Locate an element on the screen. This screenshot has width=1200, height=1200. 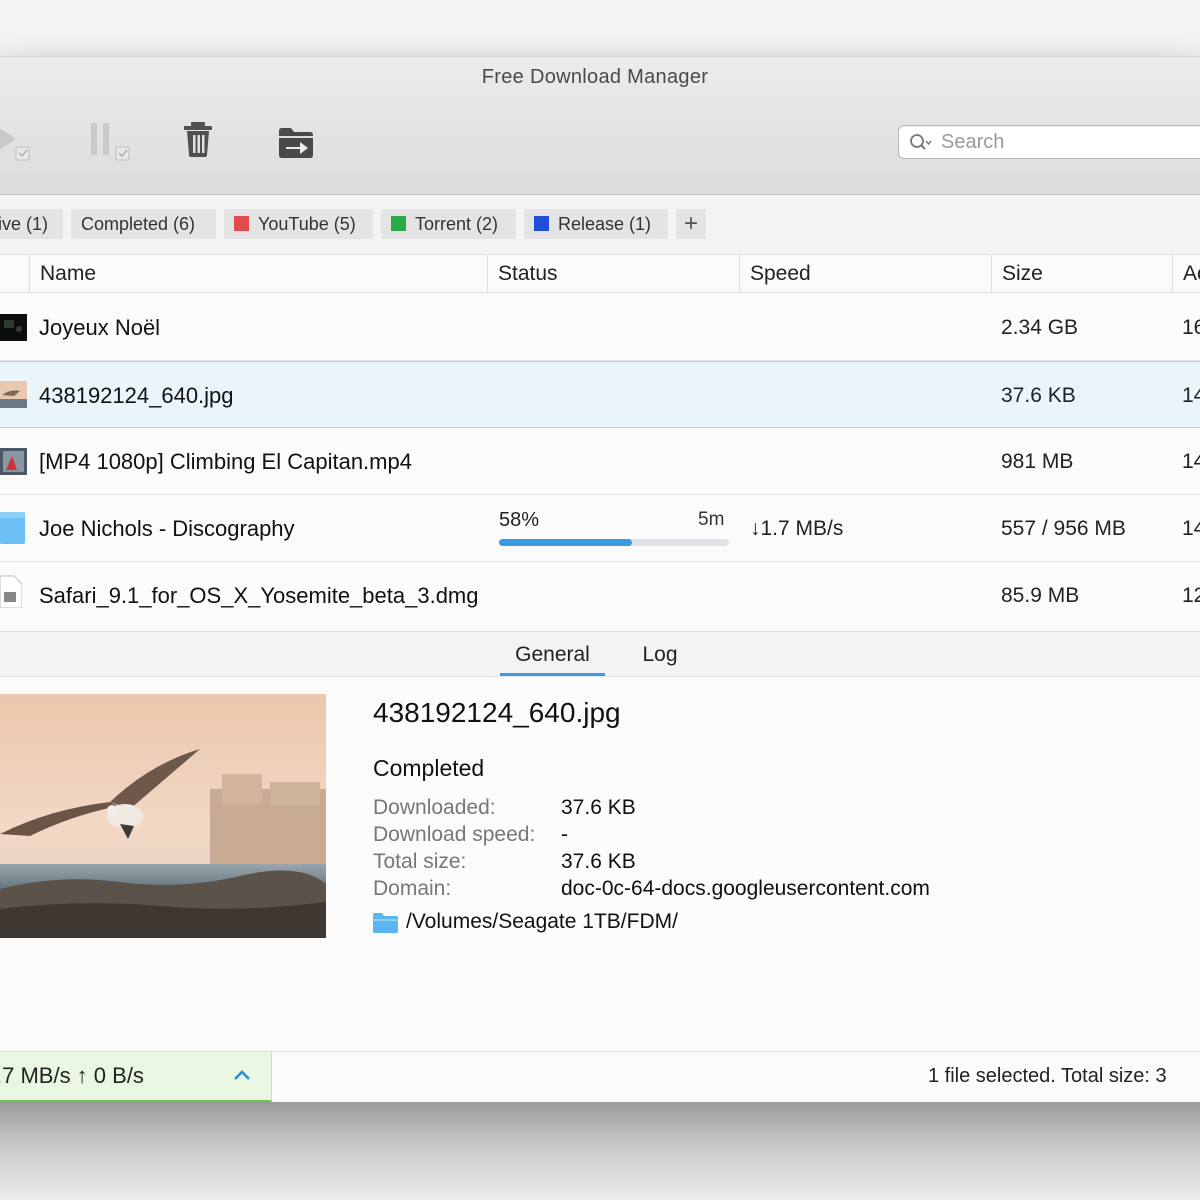
move-files-button is located at coordinates (296, 144).